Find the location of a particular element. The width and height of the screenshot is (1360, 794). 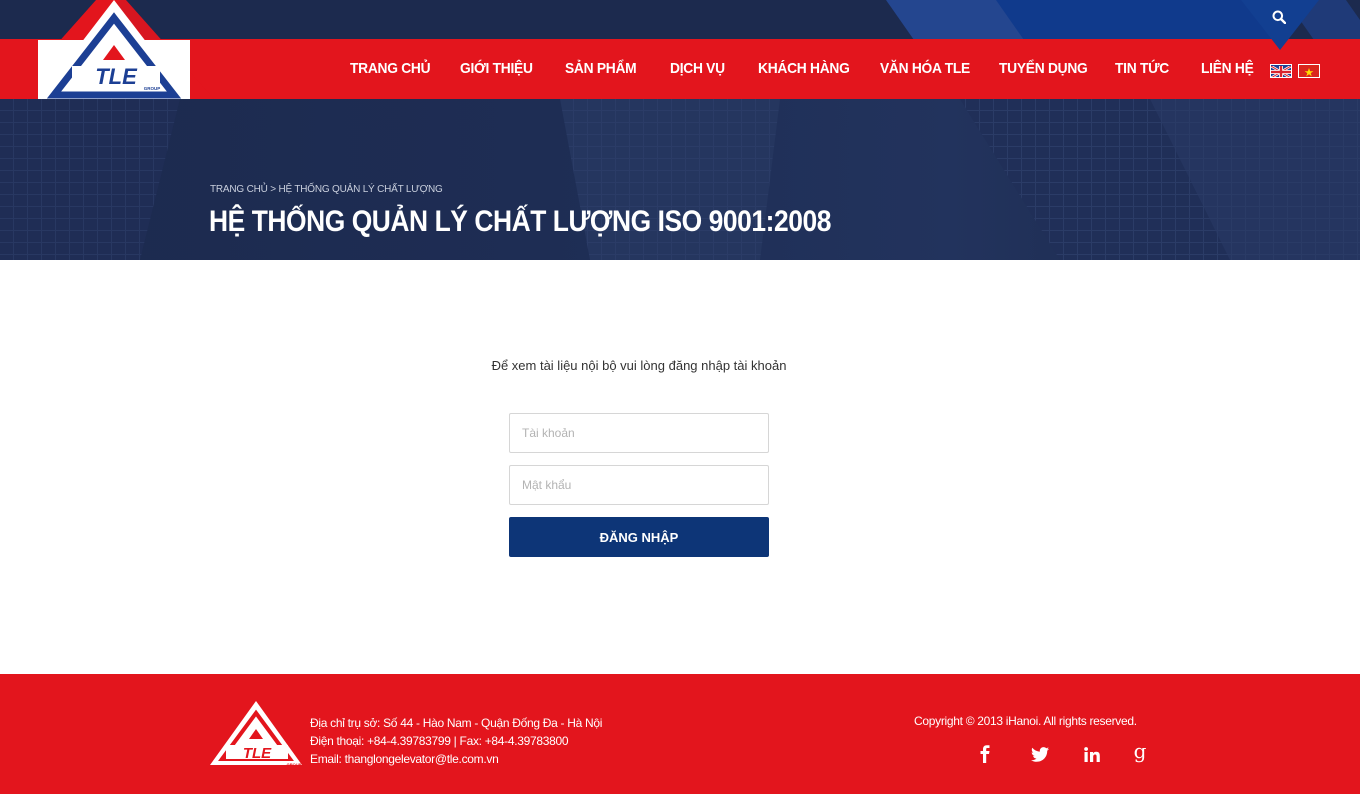

linkedin-icon is located at coordinates (1092, 754).